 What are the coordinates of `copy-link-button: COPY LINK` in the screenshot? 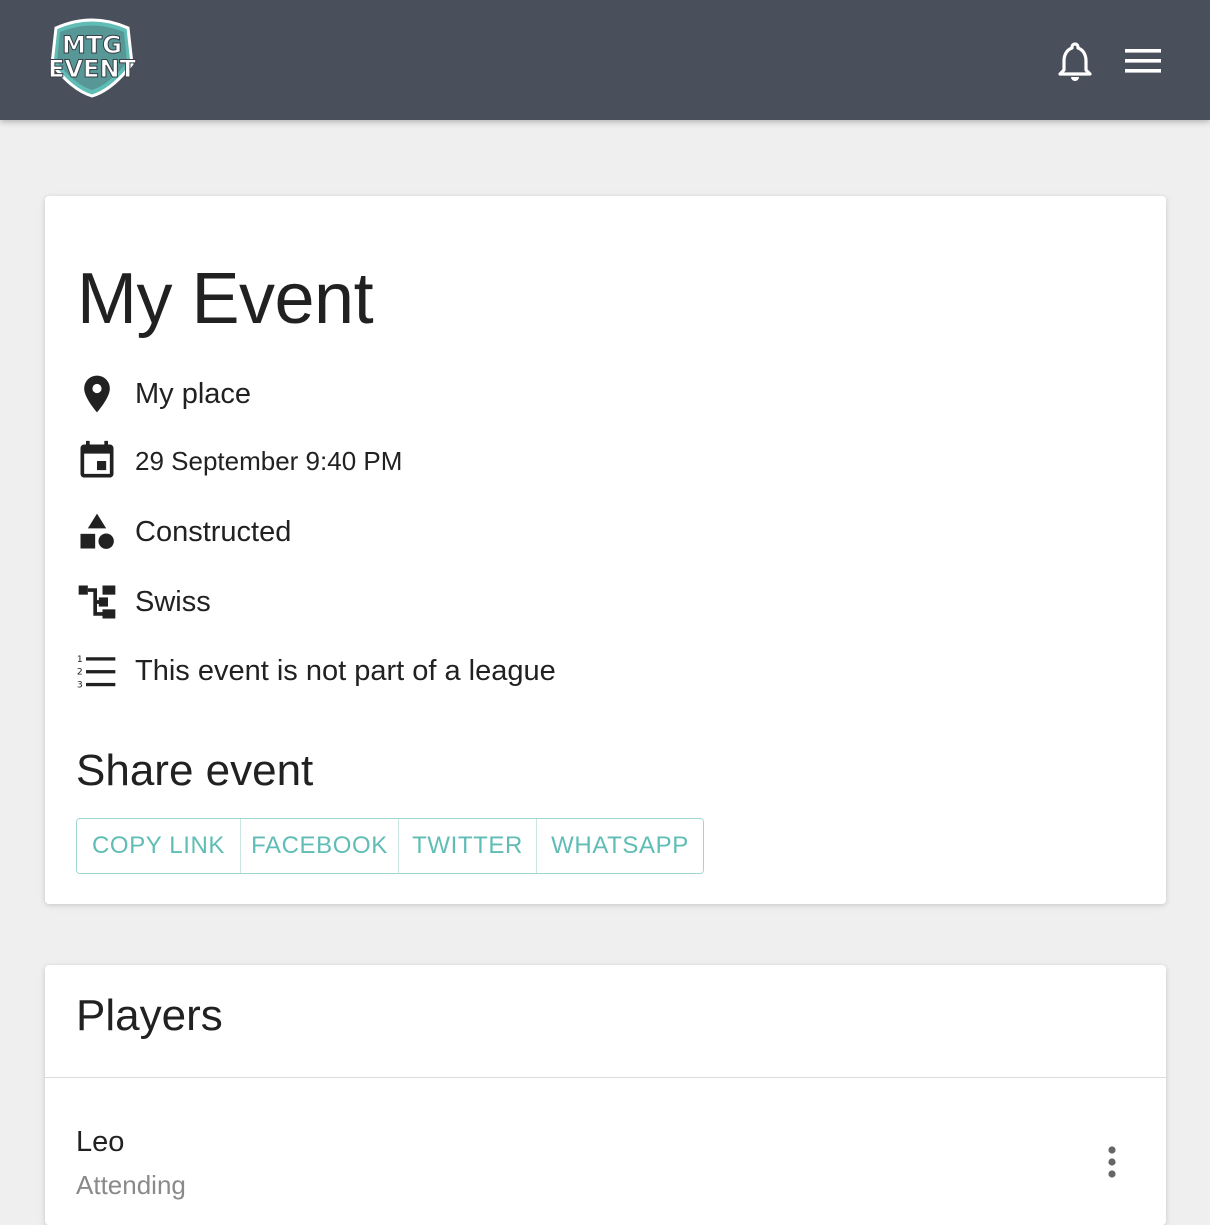 It's located at (159, 846).